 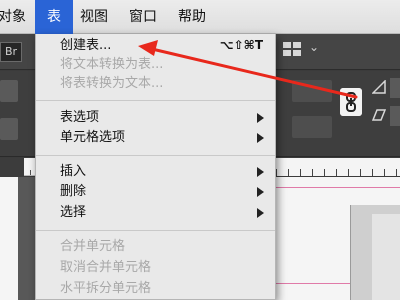 What do you see at coordinates (93, 246) in the screenshot?
I see `menu-item-label: 合并单元格` at bounding box center [93, 246].